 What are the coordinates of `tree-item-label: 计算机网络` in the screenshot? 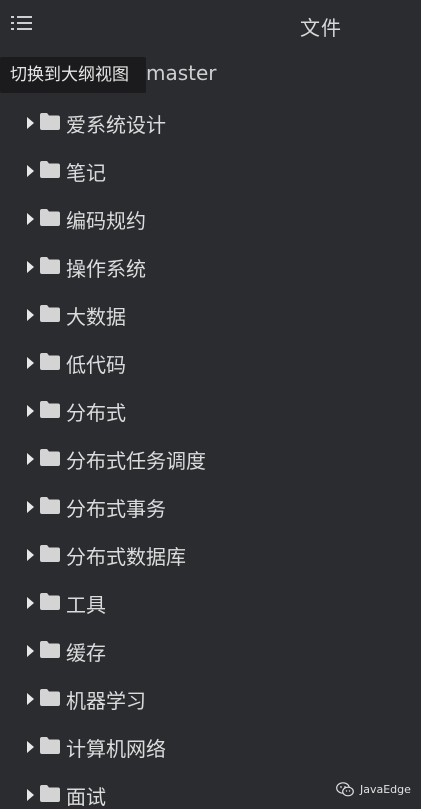 It's located at (116, 749).